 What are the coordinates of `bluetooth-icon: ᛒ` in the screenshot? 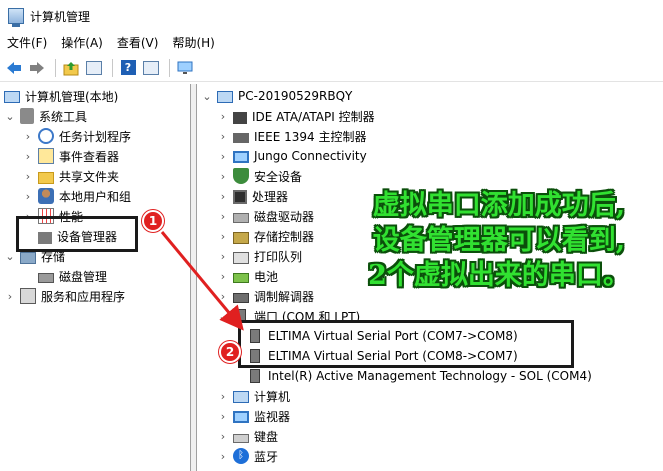 It's located at (241, 456).